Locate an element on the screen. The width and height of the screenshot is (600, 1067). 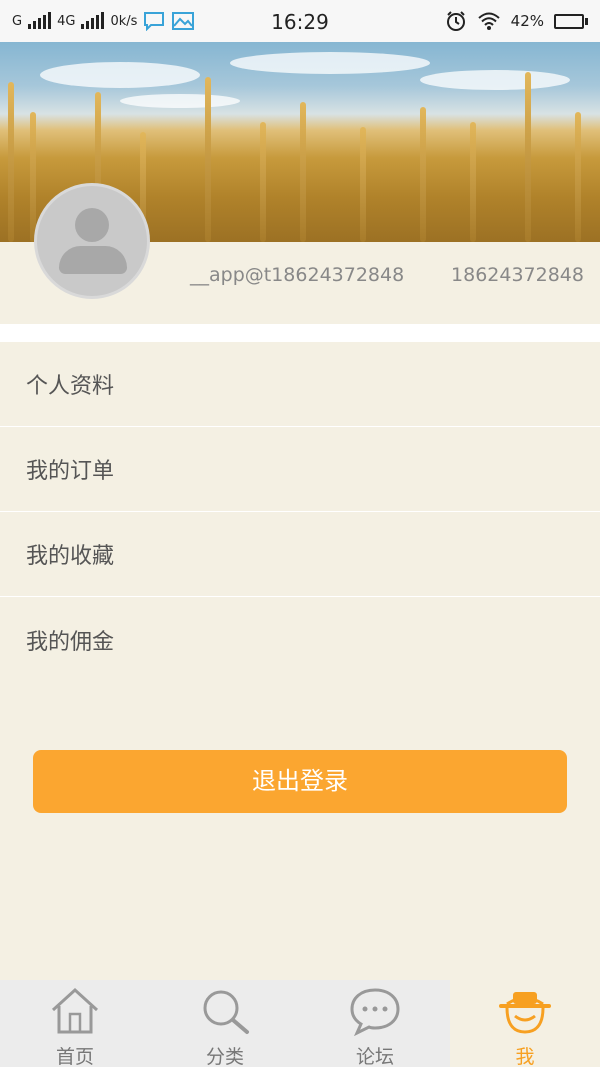
menu-item-my-favorites: 我的收藏 is located at coordinates (300, 554).